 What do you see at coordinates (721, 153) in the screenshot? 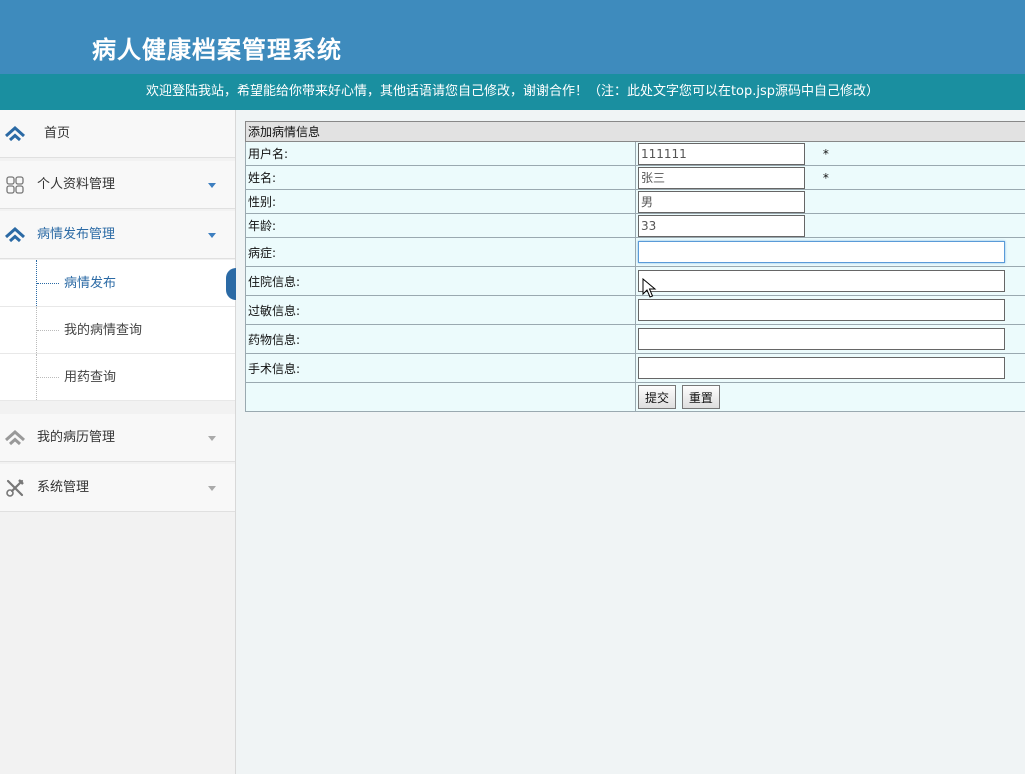
I see `username-field` at bounding box center [721, 153].